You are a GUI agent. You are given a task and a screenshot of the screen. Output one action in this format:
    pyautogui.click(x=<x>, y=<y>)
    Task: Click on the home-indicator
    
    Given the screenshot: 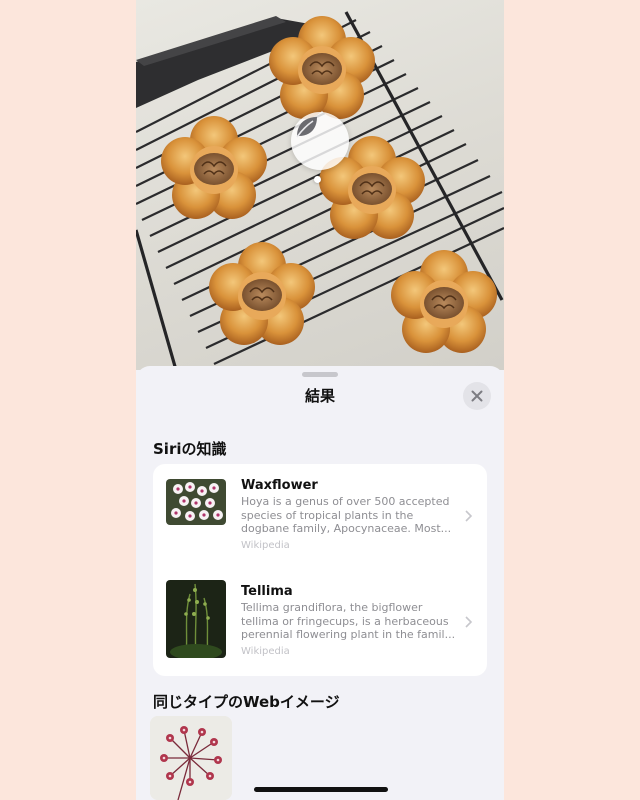 What is the action you would take?
    pyautogui.click(x=321, y=789)
    